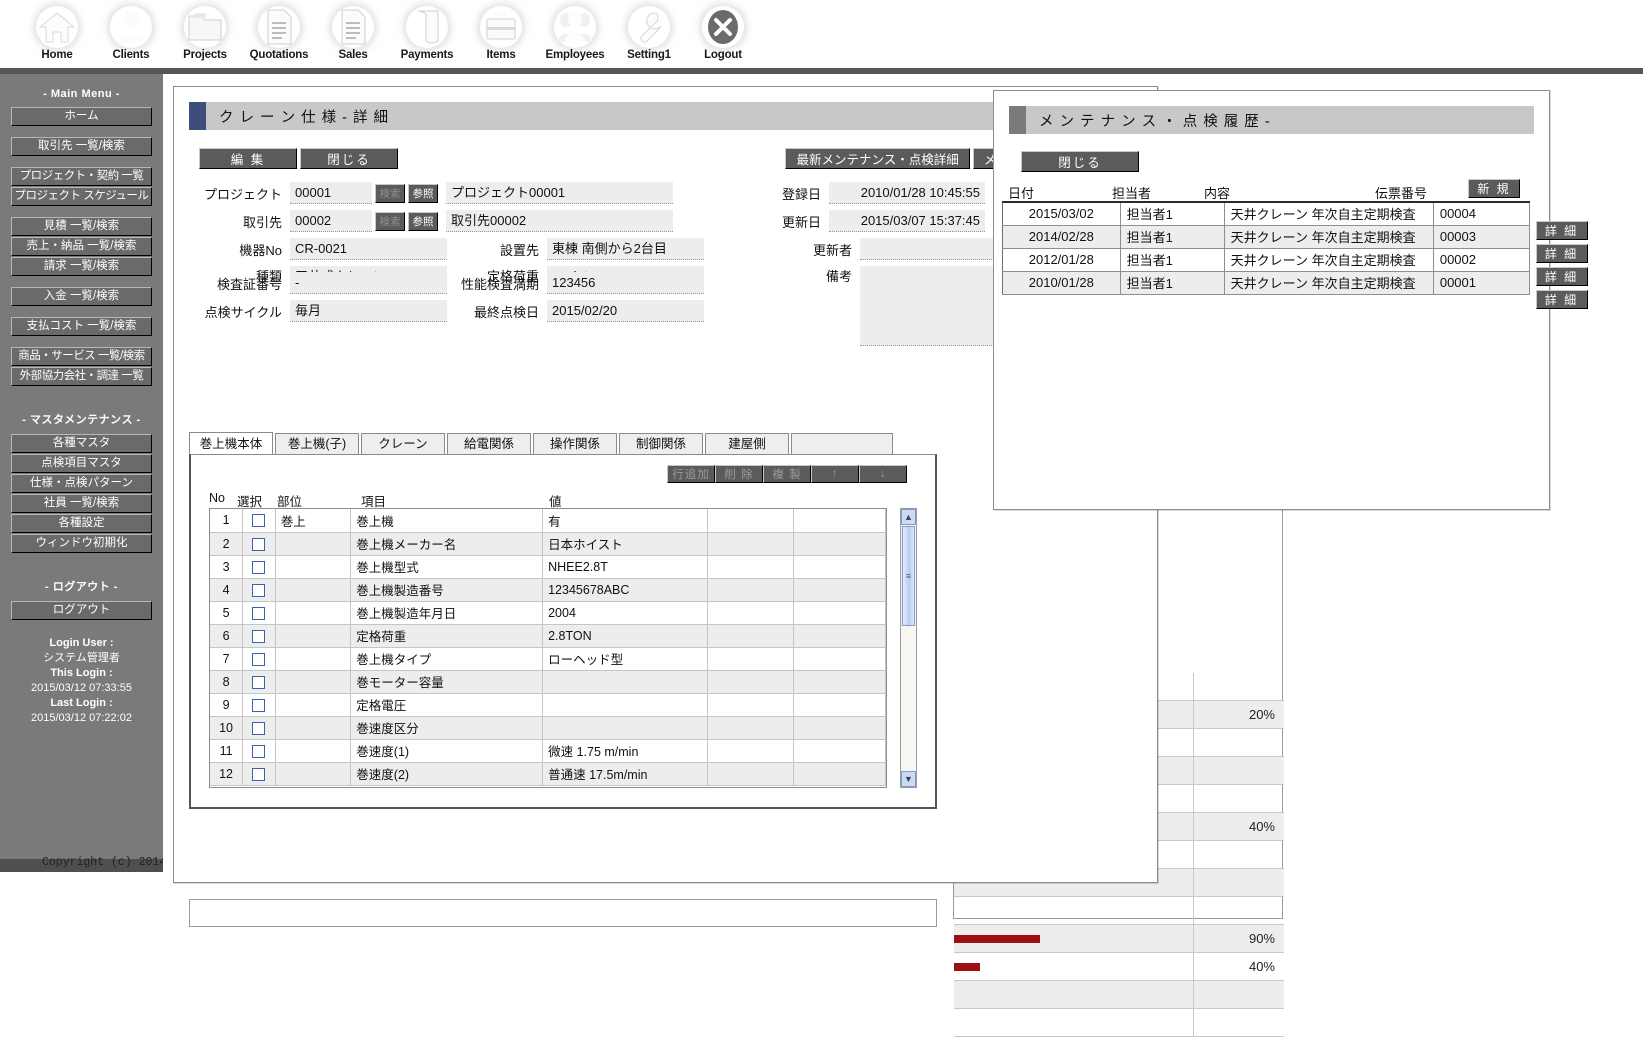  Describe the element at coordinates (81, 196) in the screenshot. I see `sidebar-item-project-schedule: プロジェクト スケジュール` at that location.